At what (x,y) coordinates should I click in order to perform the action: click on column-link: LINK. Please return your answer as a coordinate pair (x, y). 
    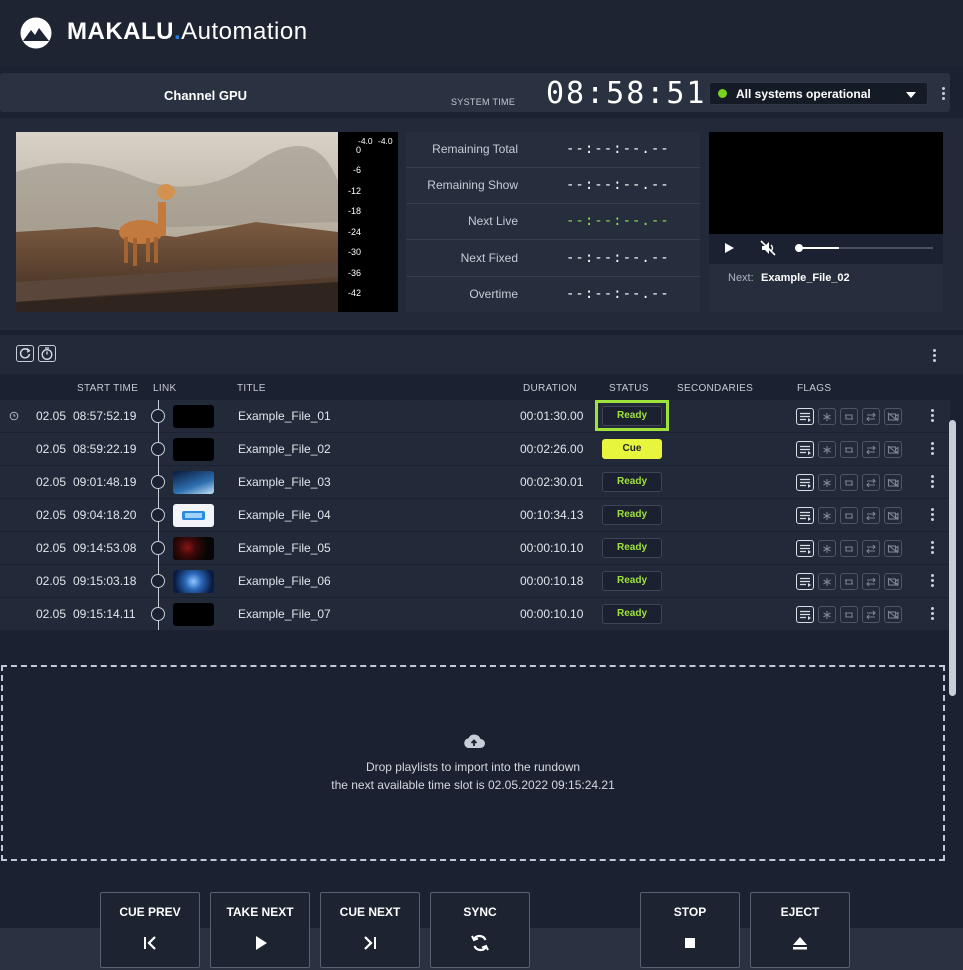
    Looking at the image, I should click on (164, 388).